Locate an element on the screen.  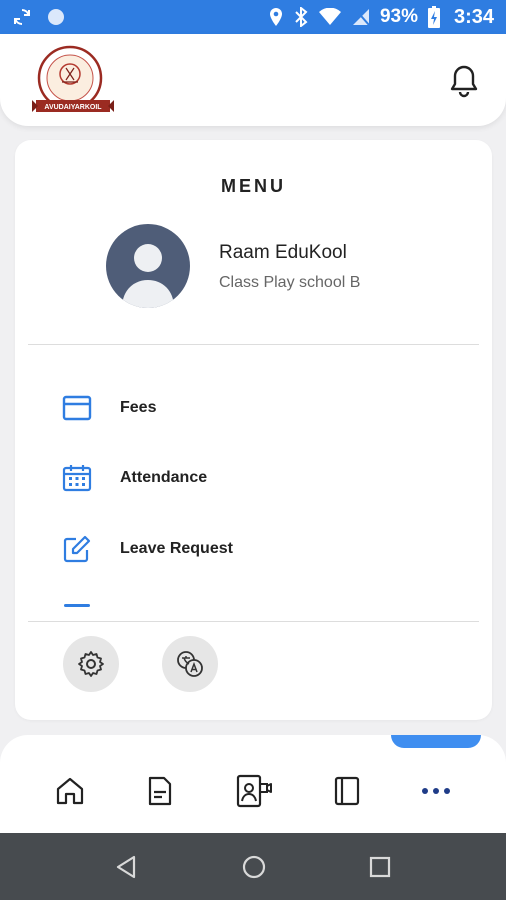
language-button is located at coordinates (190, 664).